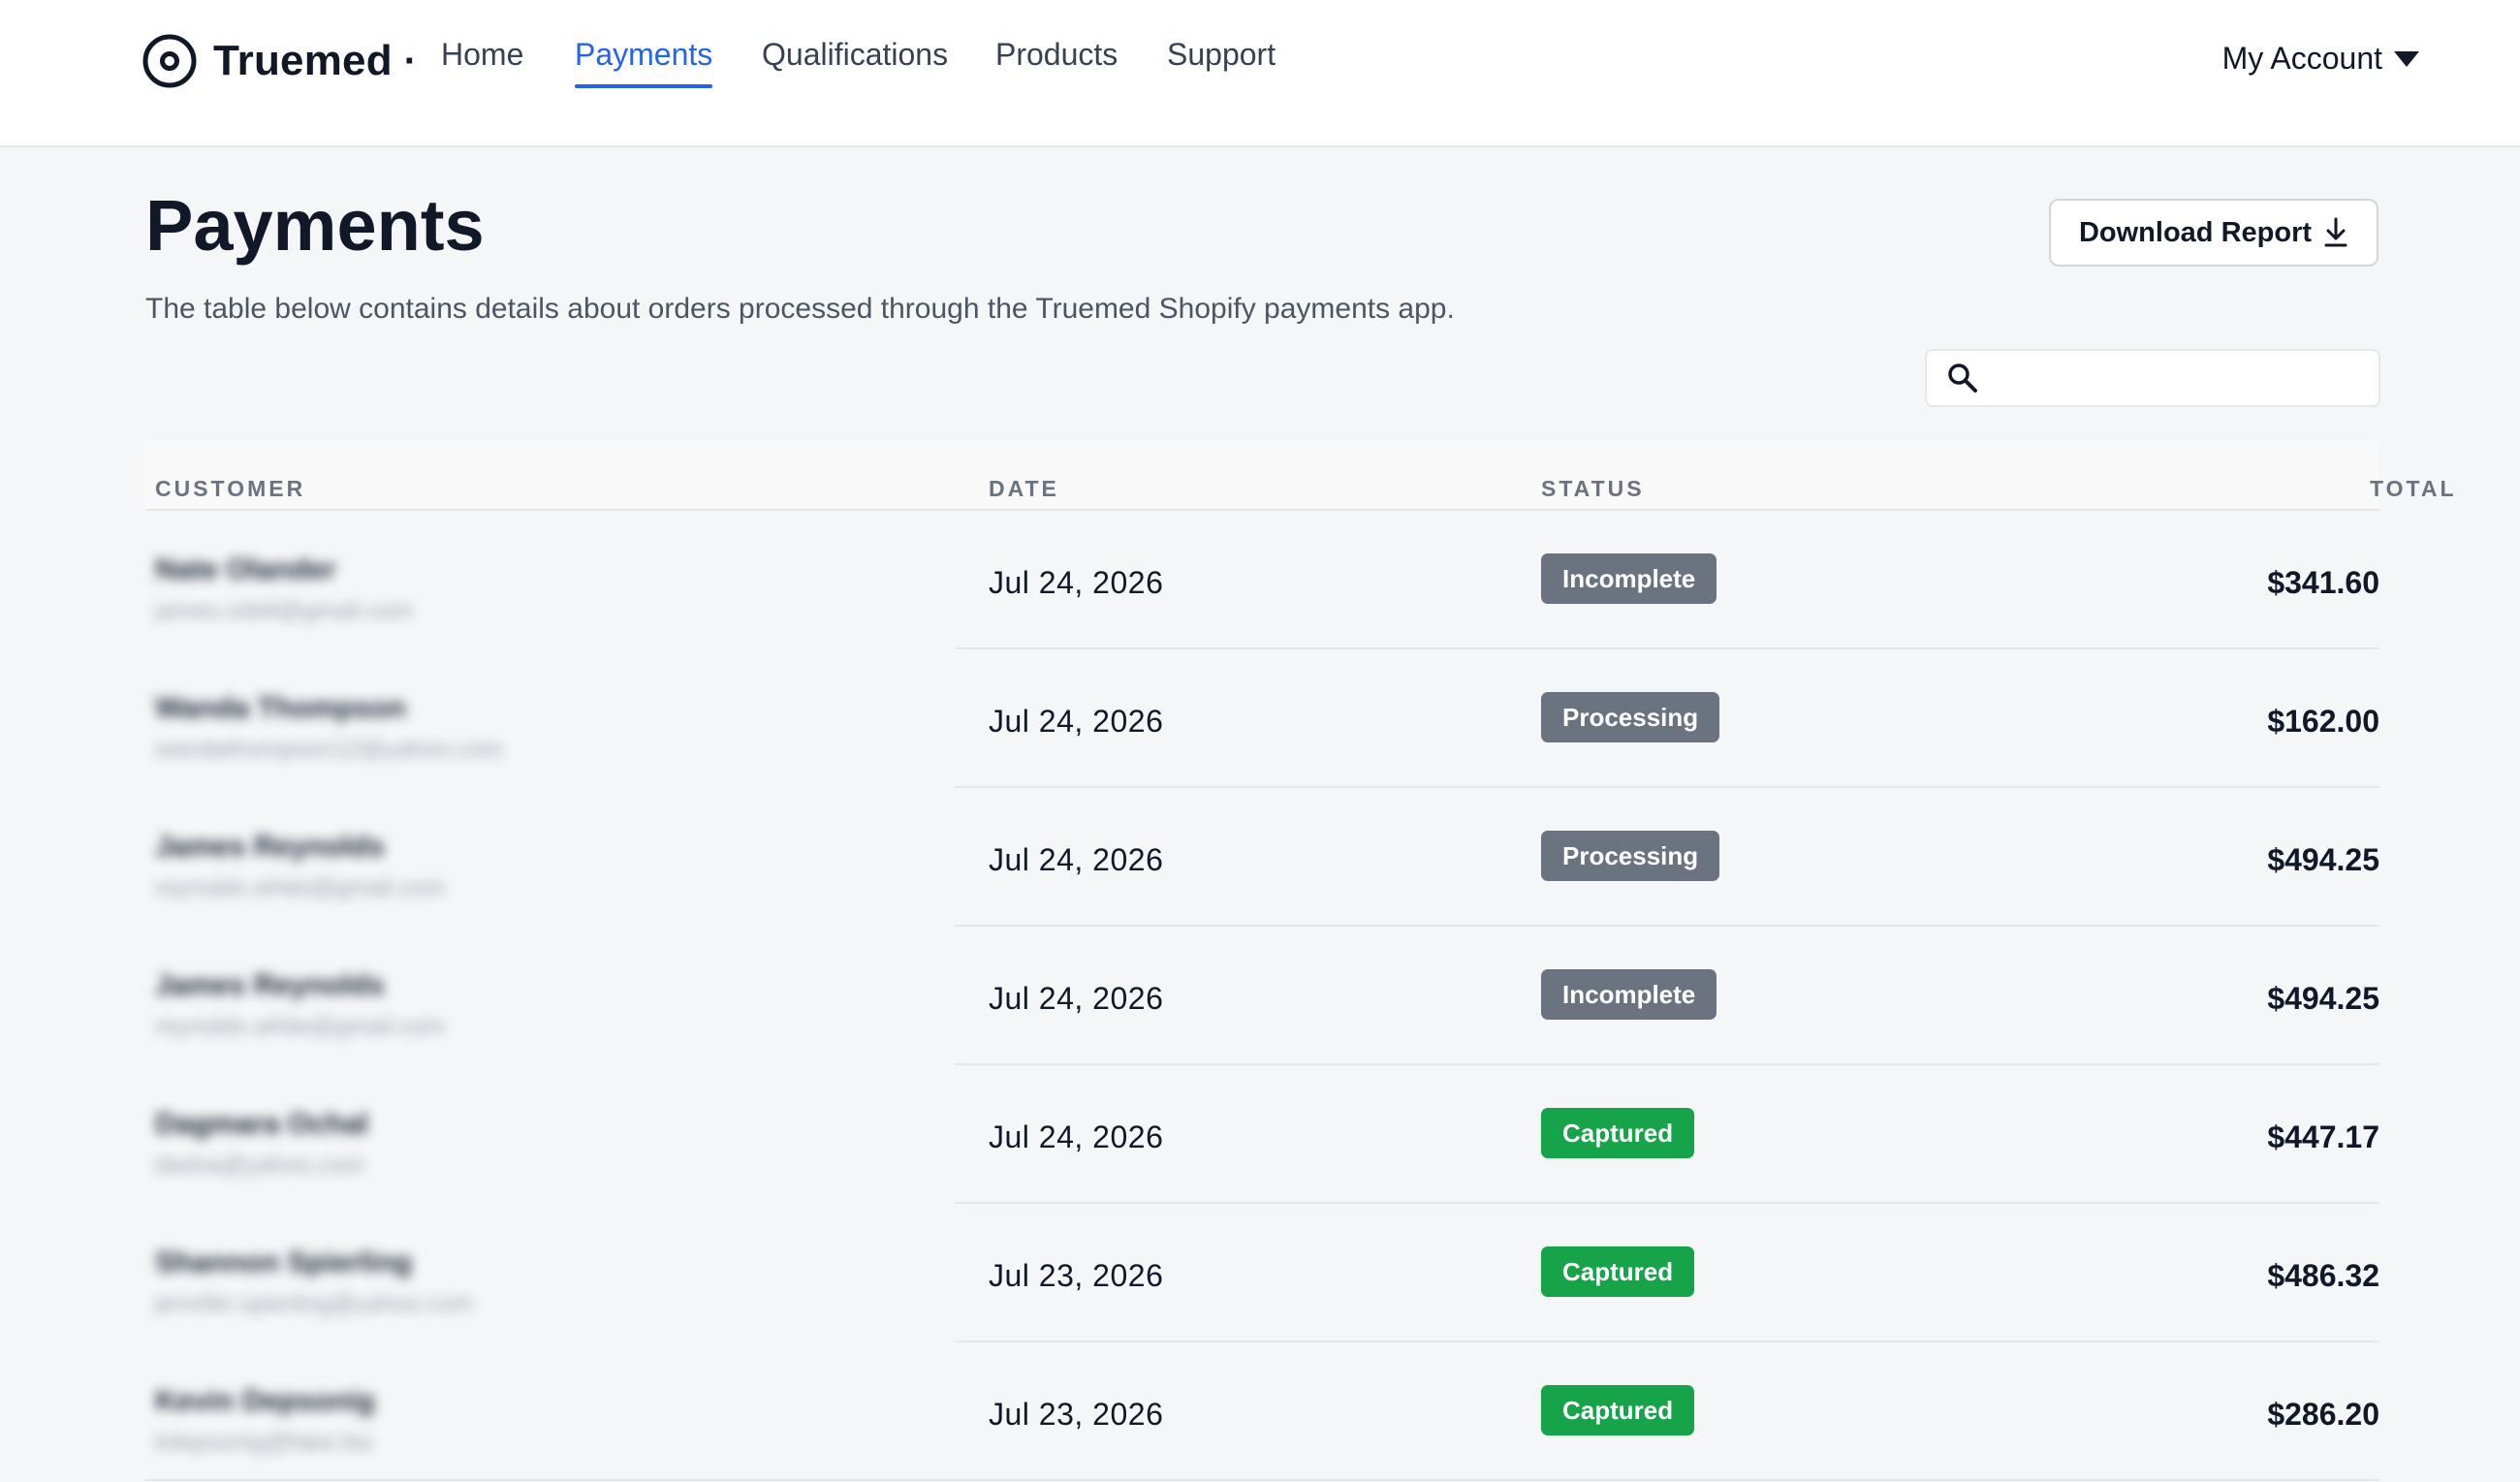 This screenshot has width=2520, height=1482. What do you see at coordinates (315, 1303) in the screenshot?
I see `customer-email: jennifer.spierling@yahoo.com` at bounding box center [315, 1303].